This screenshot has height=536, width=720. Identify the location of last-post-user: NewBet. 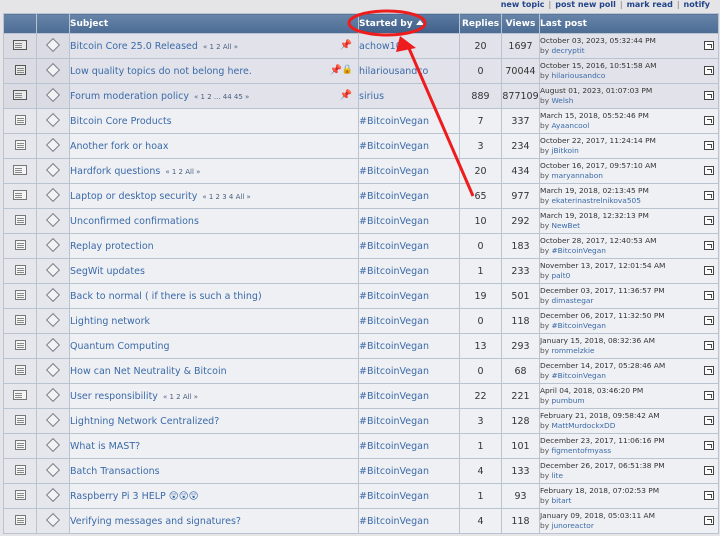
(565, 225).